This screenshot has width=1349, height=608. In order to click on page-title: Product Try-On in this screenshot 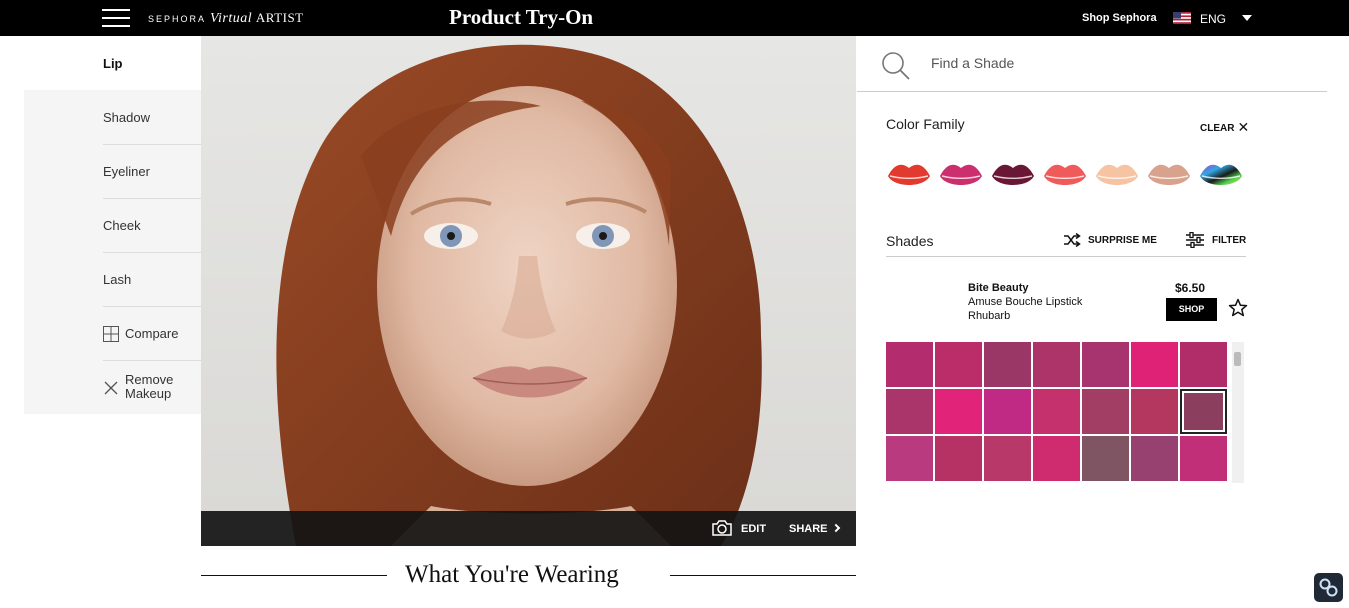, I will do `click(521, 17)`.